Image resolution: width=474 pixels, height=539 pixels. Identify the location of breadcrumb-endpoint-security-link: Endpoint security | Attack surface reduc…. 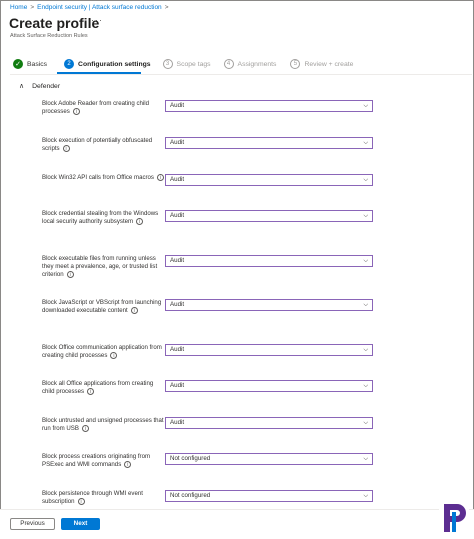
(99, 7).